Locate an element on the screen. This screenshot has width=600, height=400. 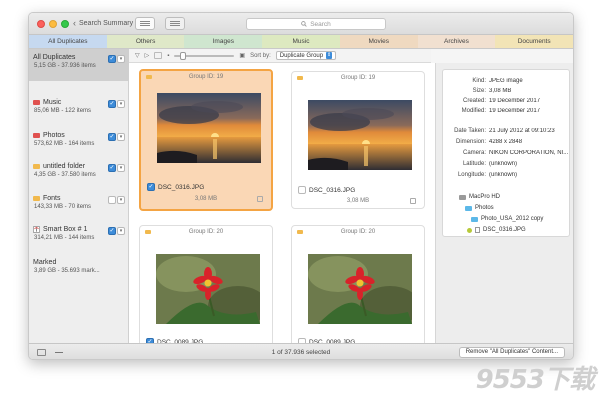
info-value: 3,08 MB is located at coordinates (500, 91).